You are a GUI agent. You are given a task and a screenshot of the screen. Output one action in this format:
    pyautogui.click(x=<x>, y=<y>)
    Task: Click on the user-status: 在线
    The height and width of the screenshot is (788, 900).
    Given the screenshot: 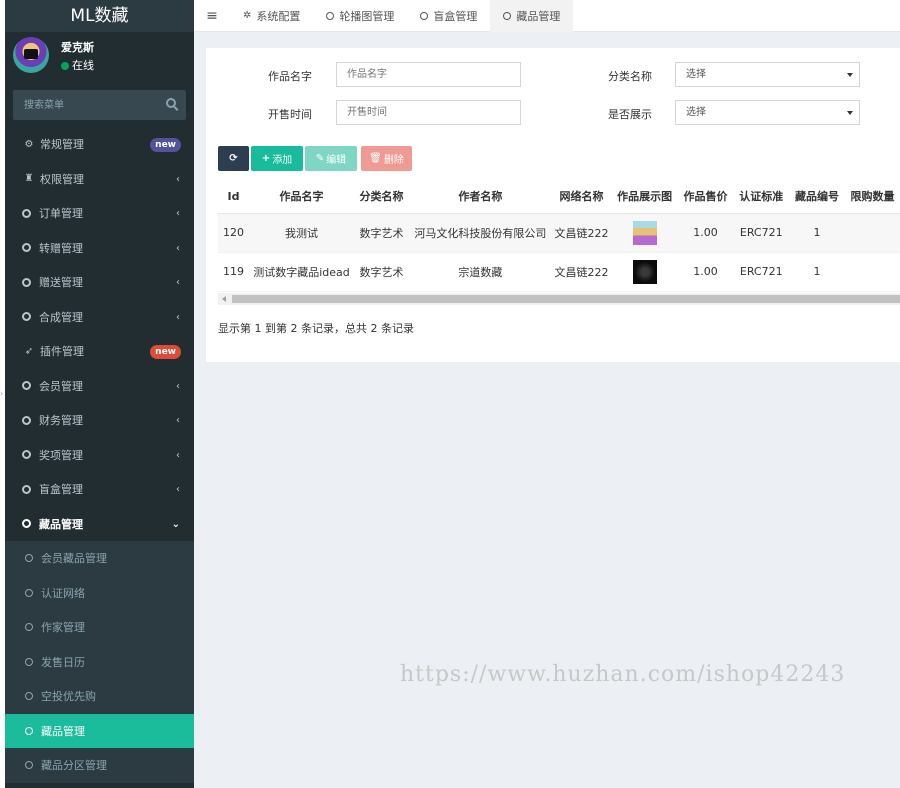 What is the action you would take?
    pyautogui.click(x=77, y=65)
    